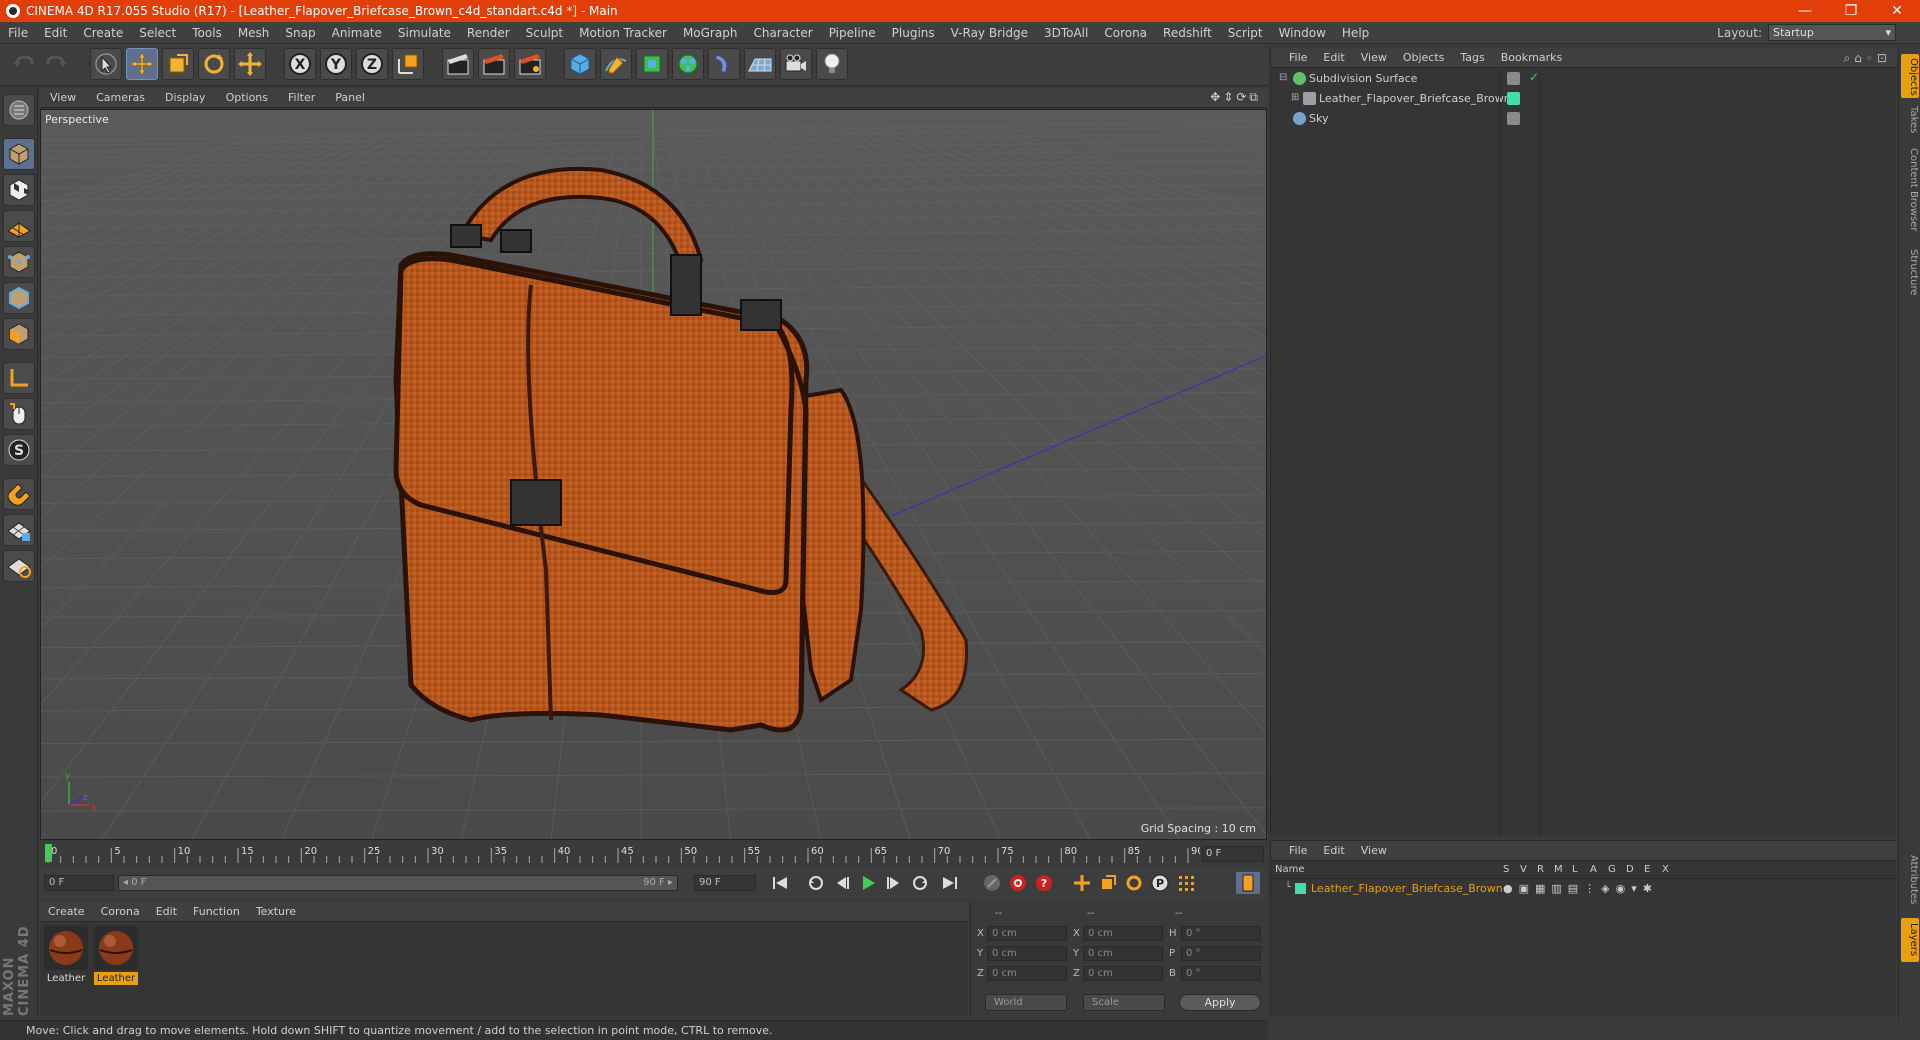 The image size is (1920, 1040). I want to click on menu-help: Help, so click(1355, 33).